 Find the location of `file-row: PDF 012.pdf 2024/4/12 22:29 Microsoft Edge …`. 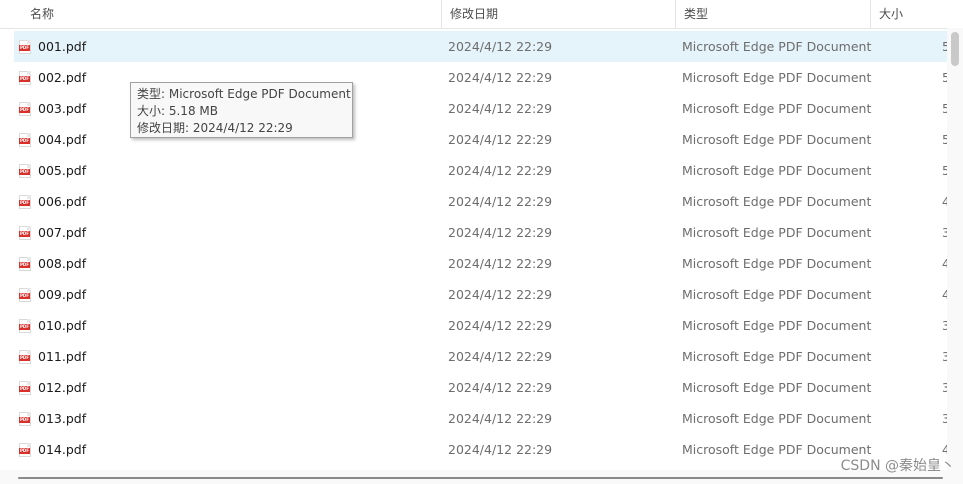

file-row: PDF 012.pdf 2024/4/12 22:29 Microsoft Edge … is located at coordinates (480, 387).